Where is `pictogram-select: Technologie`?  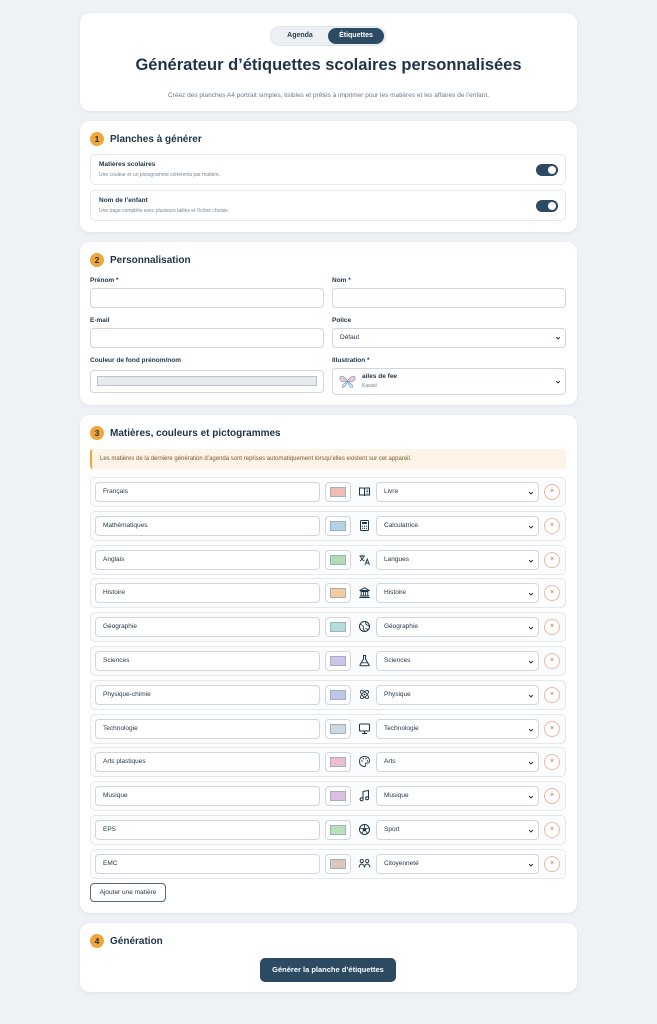 pictogram-select: Technologie is located at coordinates (457, 728).